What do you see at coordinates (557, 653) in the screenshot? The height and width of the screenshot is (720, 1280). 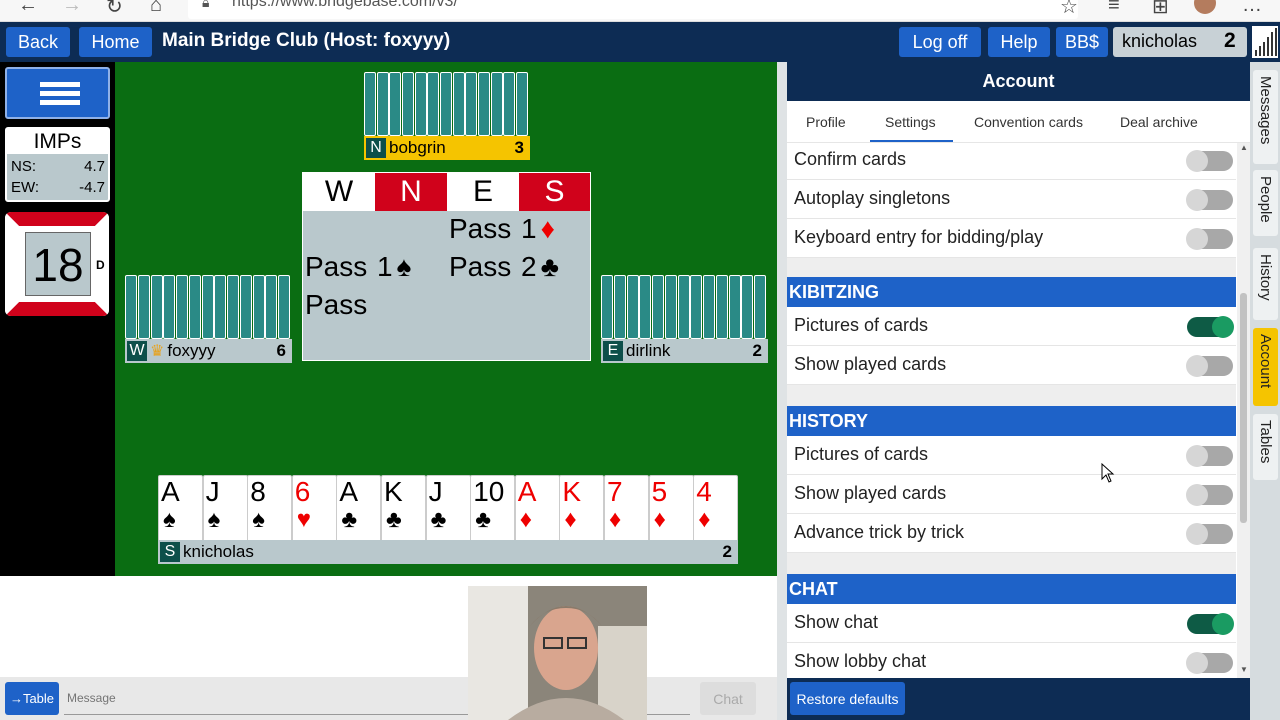 I see `webcam-video` at bounding box center [557, 653].